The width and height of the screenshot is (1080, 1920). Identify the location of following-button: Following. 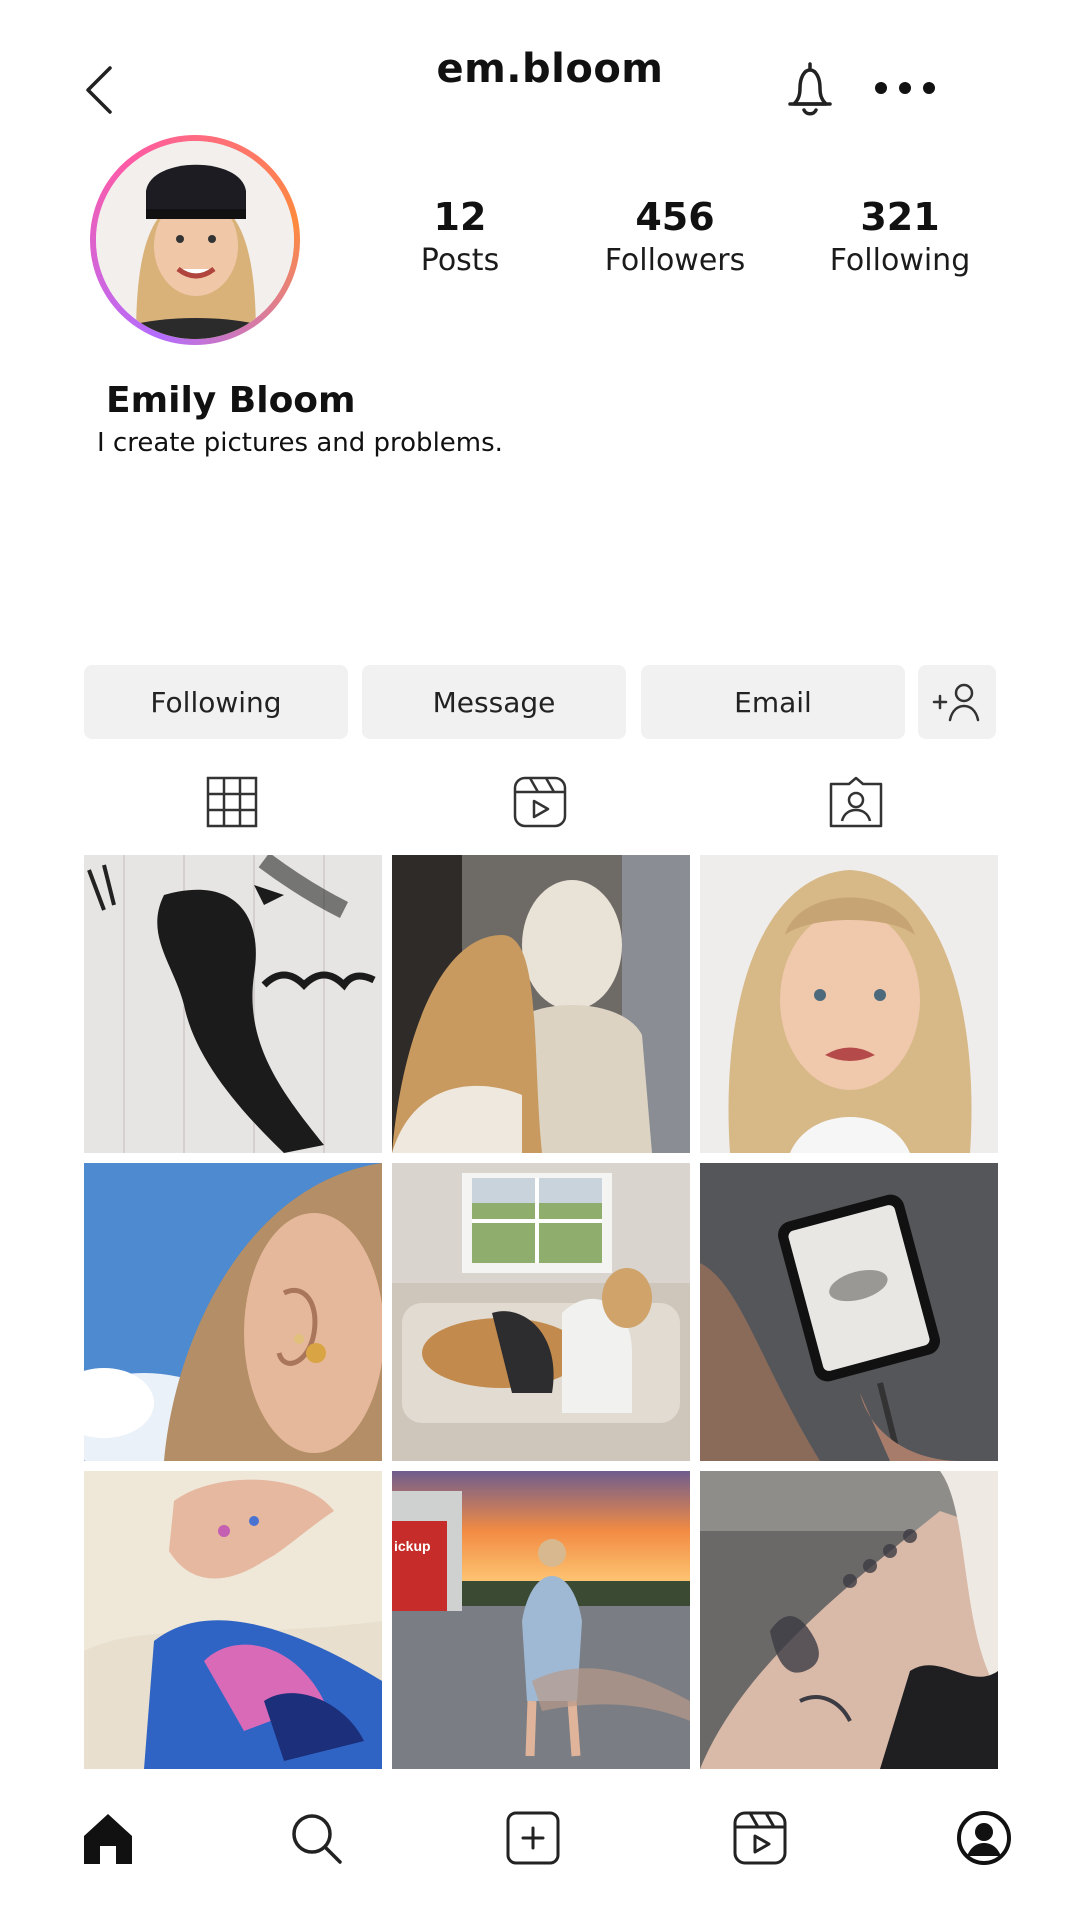
(216, 702).